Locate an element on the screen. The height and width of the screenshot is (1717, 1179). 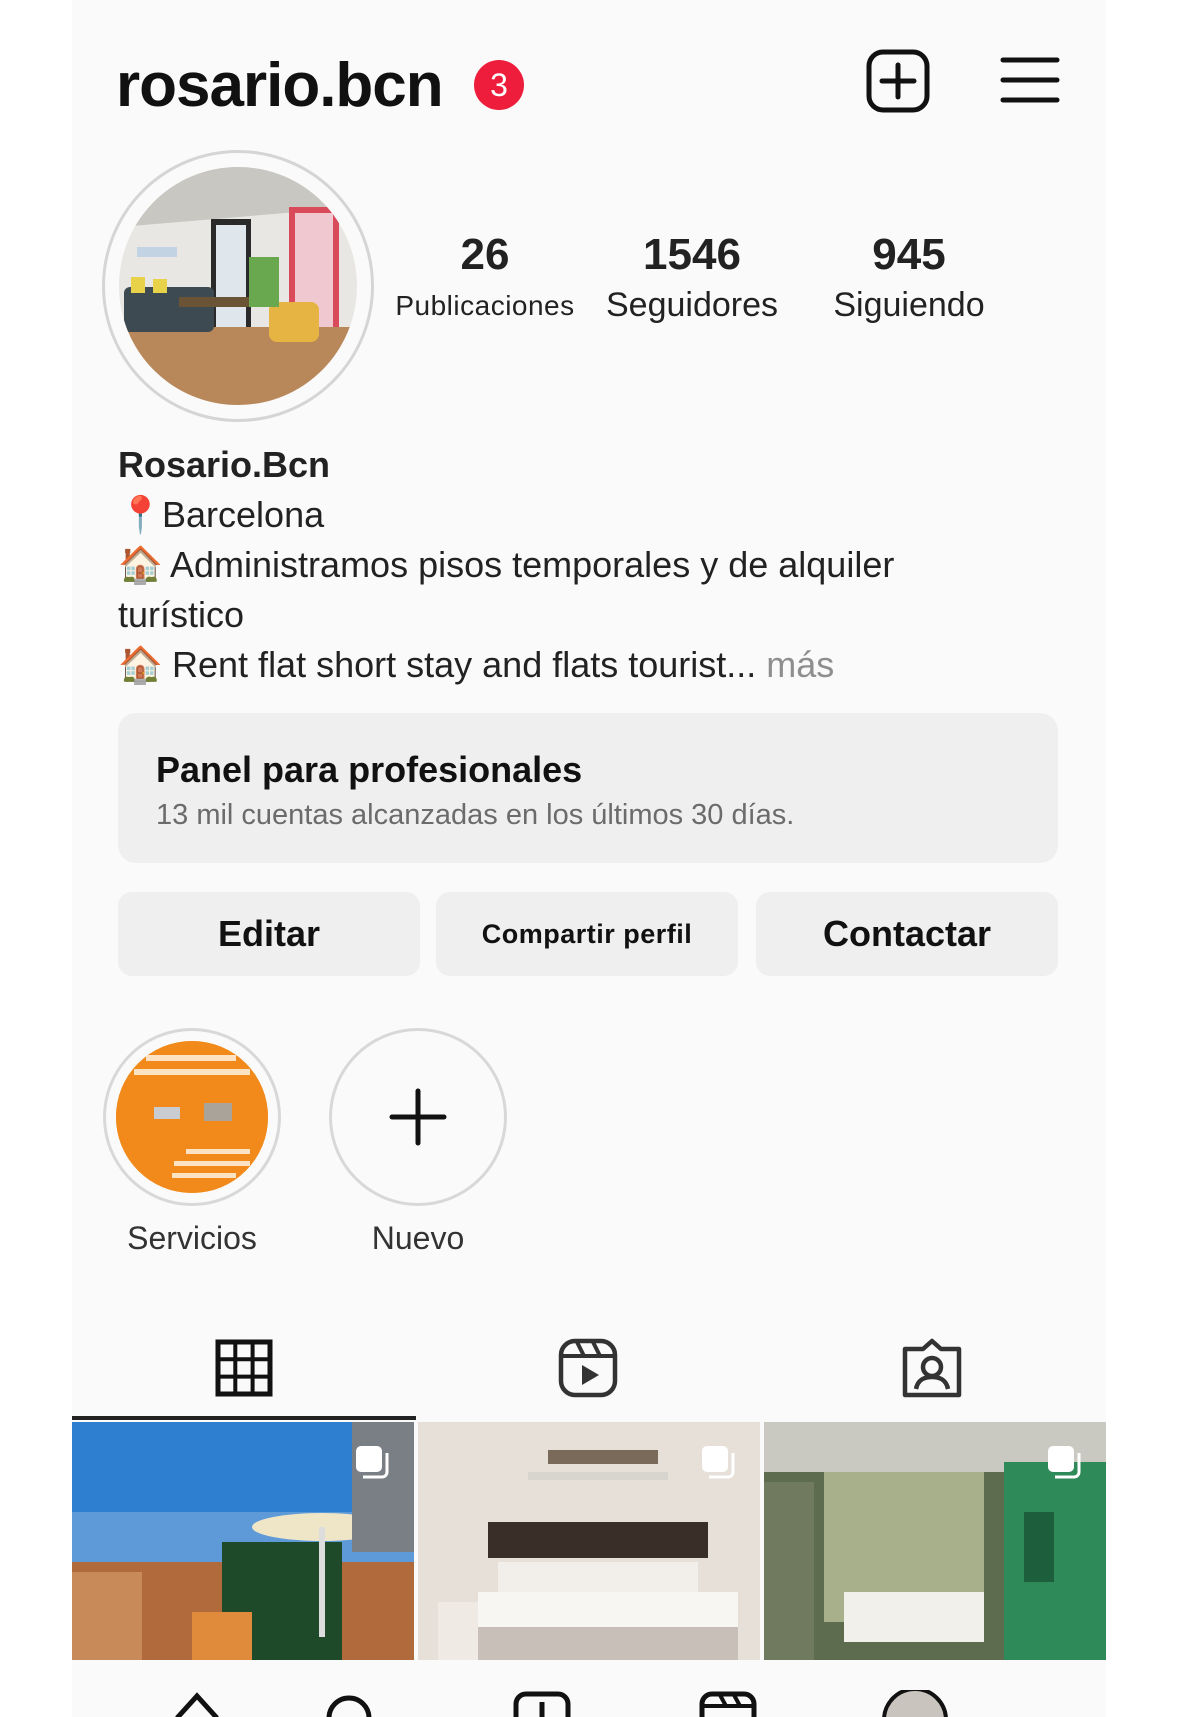
highlight-ring is located at coordinates (192, 1117).